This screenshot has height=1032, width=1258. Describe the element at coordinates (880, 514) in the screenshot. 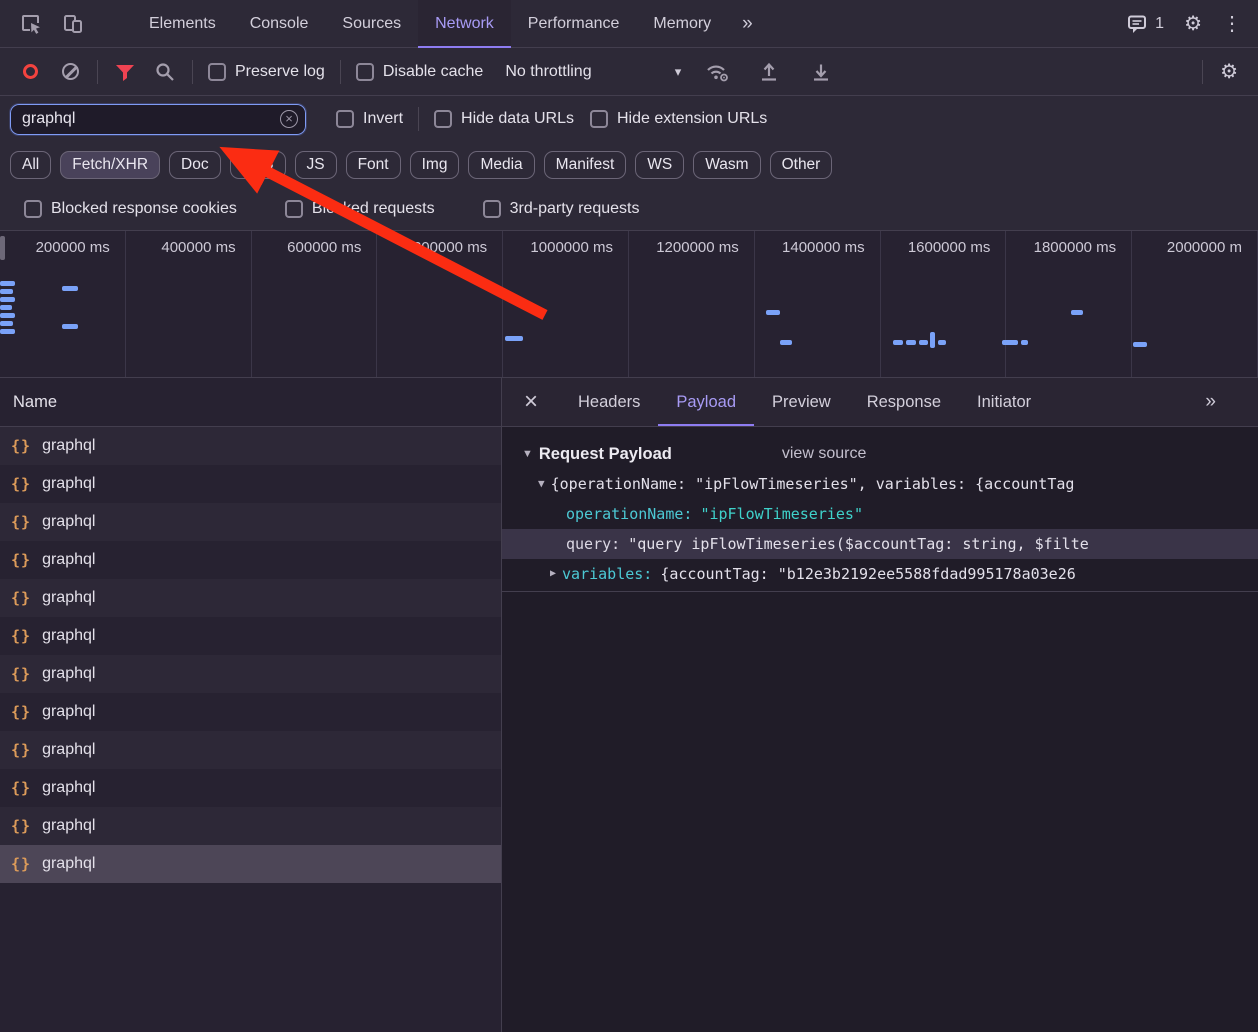

I see `payload-operation-name-row: operationName: "ipFlowTimeseries"` at that location.